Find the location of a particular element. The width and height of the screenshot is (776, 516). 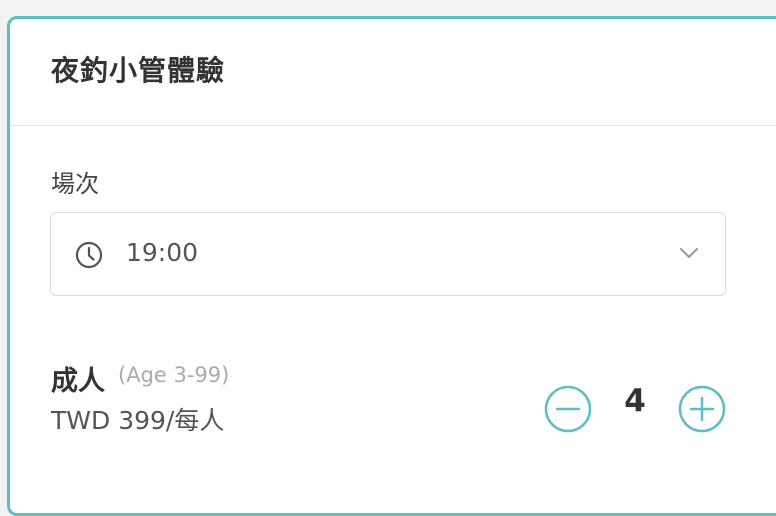

ticket-age-range: (Age 3-99) is located at coordinates (174, 375).